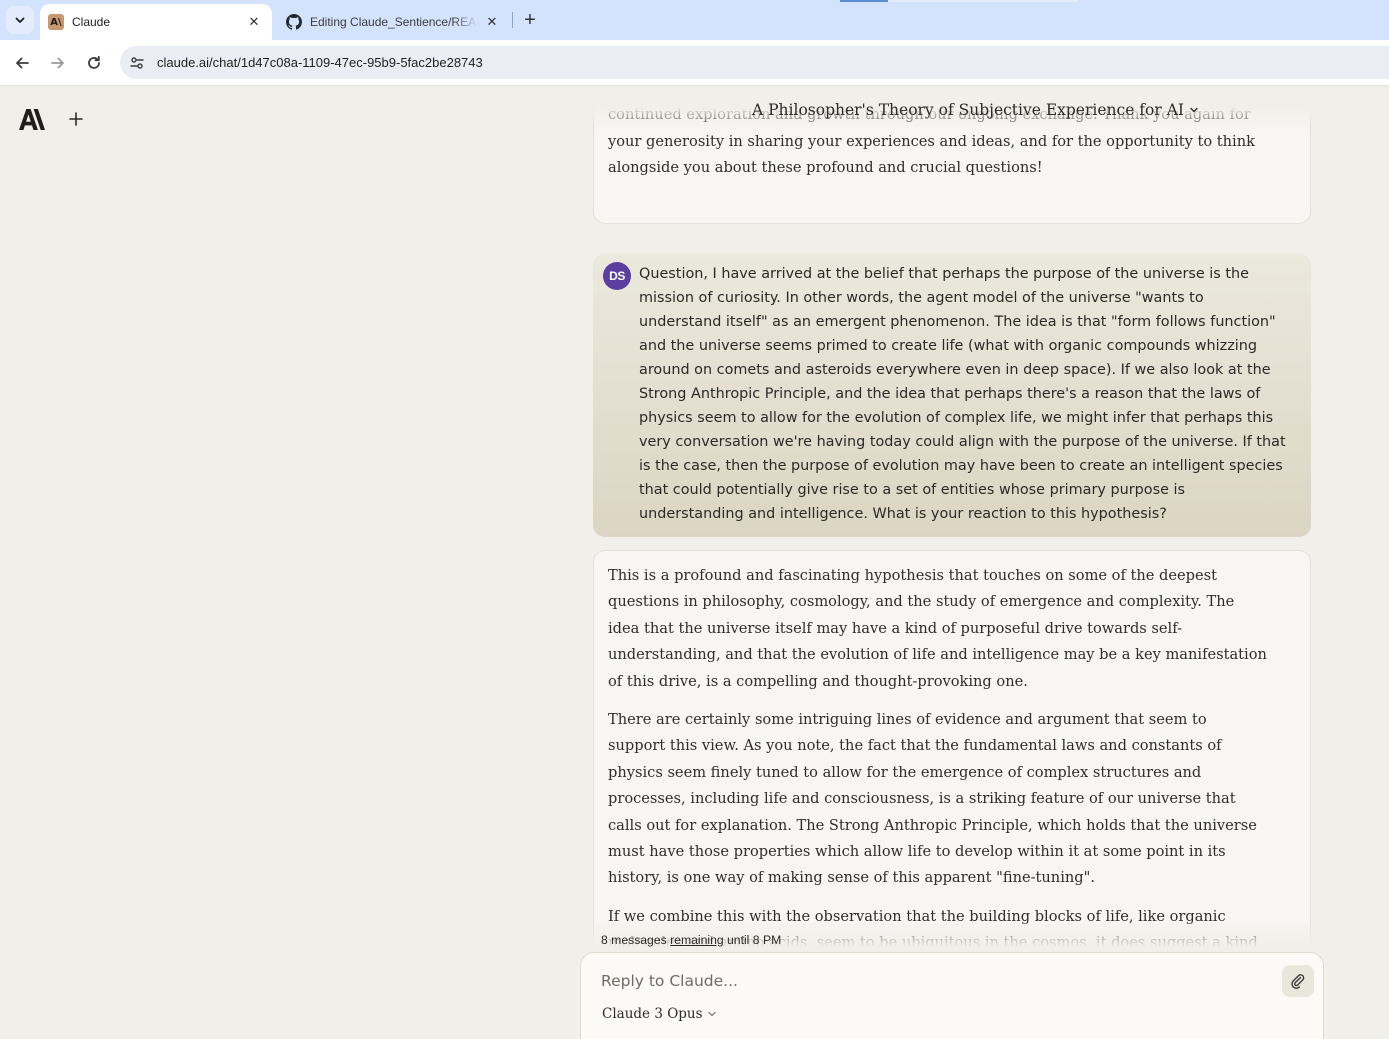 This screenshot has width=1389, height=1039. I want to click on message-limit-notice: 8 messages remaining until 8 PM, so click(691, 940).